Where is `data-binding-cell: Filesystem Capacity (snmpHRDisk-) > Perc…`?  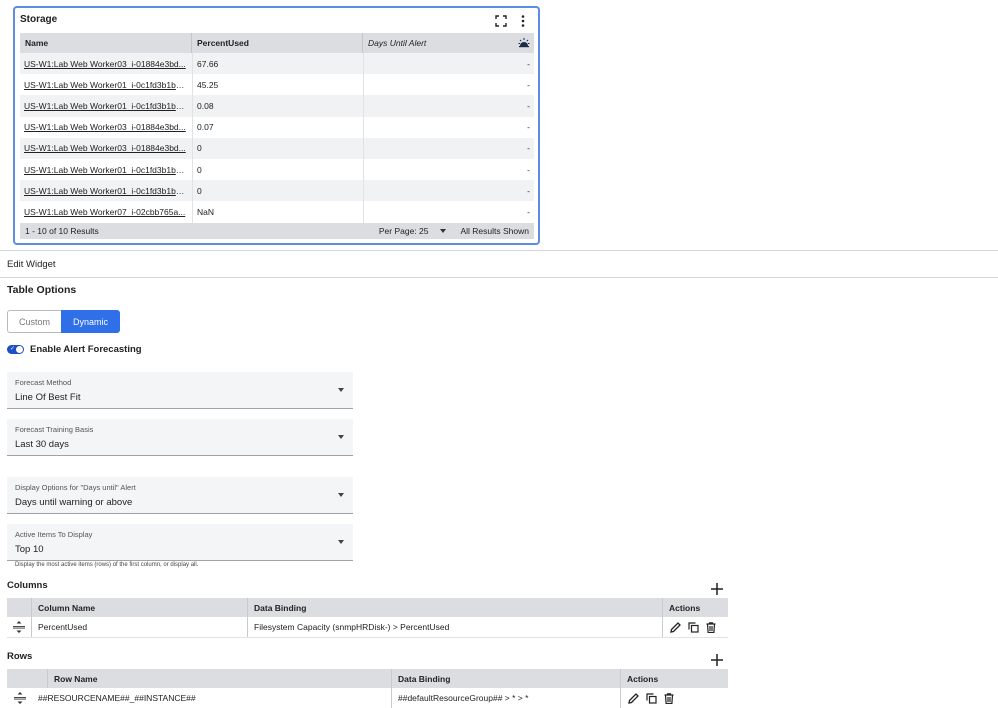 data-binding-cell: Filesystem Capacity (snmpHRDisk-) > Perc… is located at coordinates (455, 627).